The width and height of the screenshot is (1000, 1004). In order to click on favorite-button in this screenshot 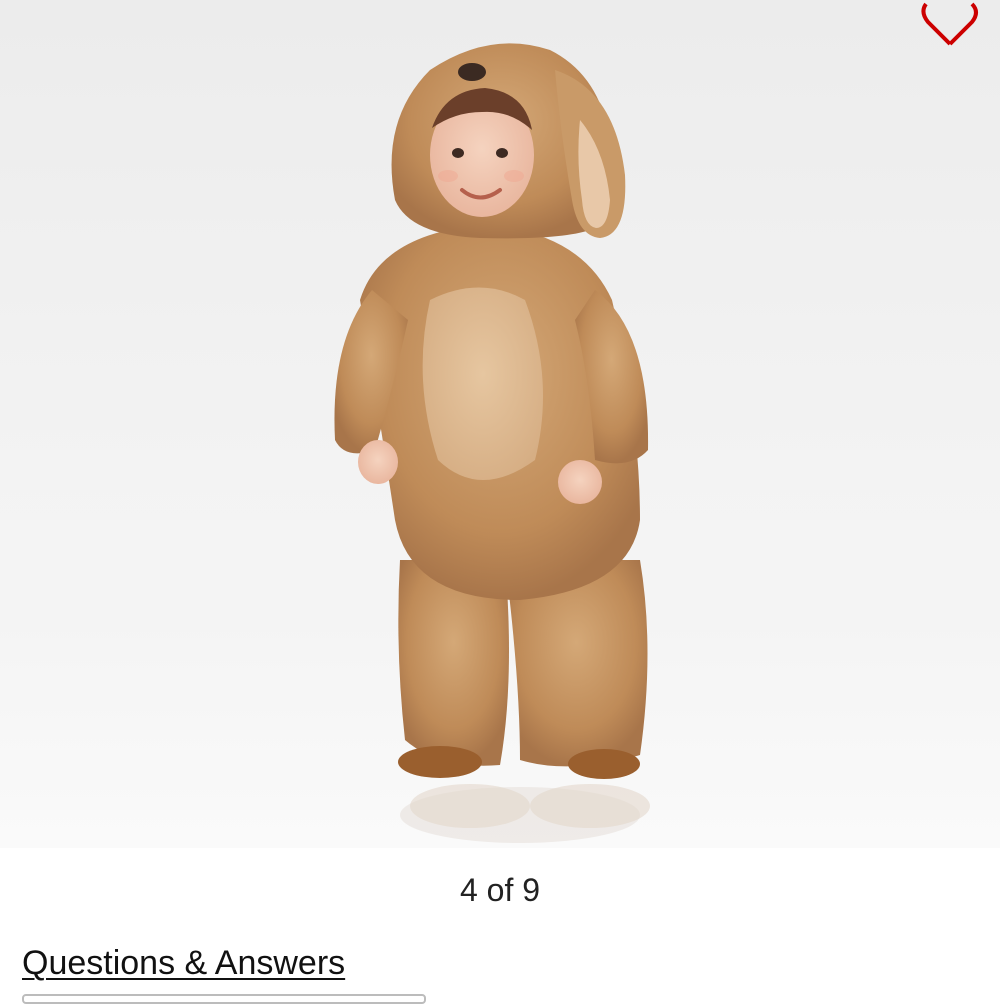, I will do `click(950, 24)`.